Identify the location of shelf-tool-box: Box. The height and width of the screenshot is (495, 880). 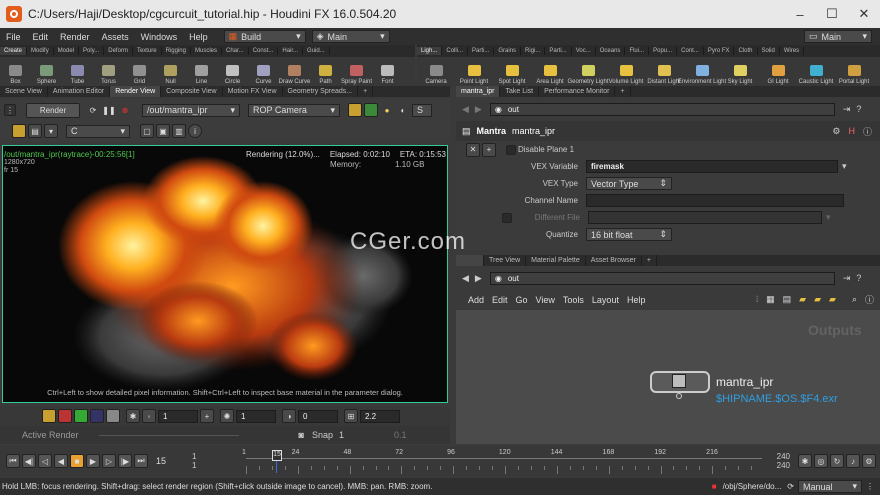
(15, 72).